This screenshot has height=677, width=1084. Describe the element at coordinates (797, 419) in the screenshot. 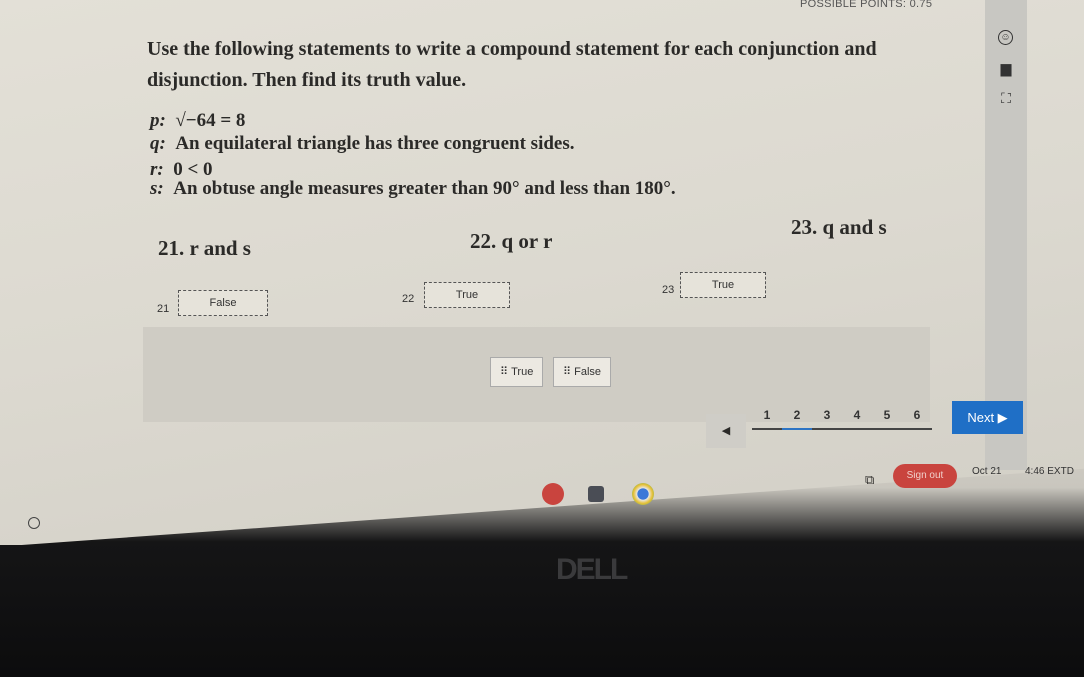

I see `page-2-current: 2` at that location.